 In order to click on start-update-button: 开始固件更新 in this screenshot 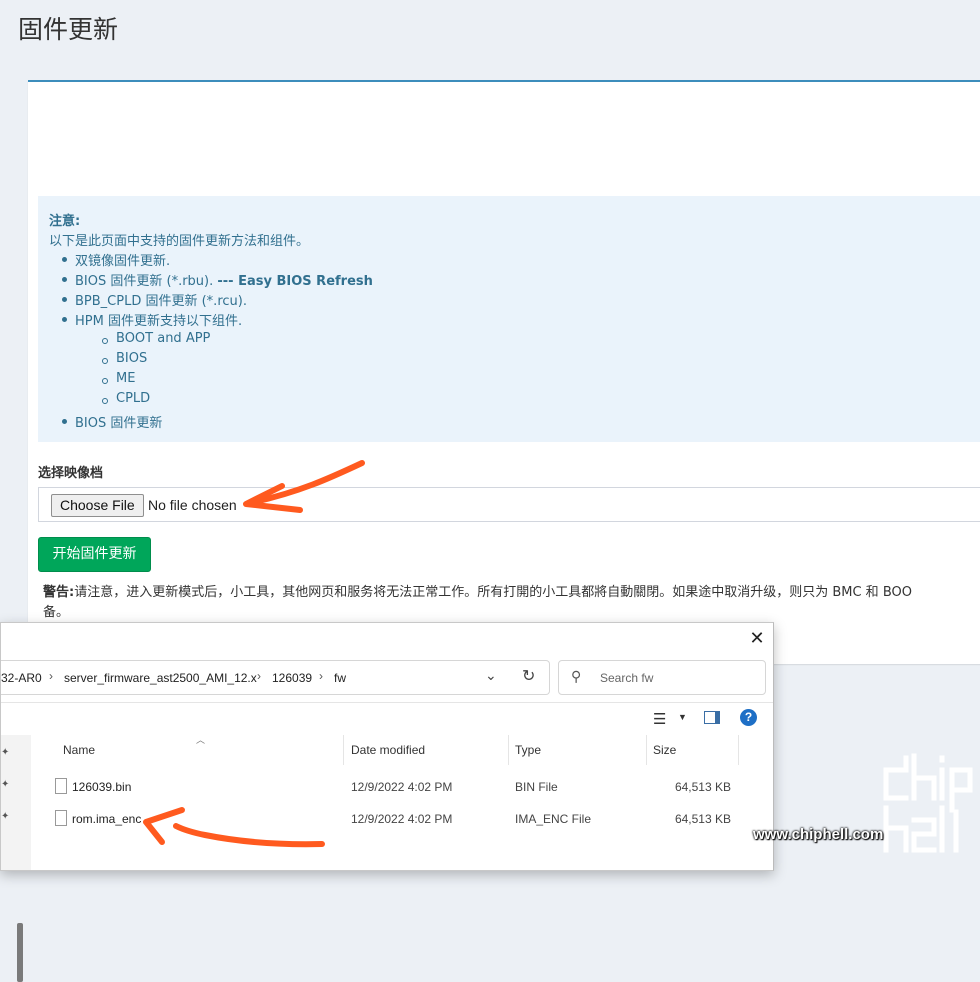, I will do `click(94, 554)`.